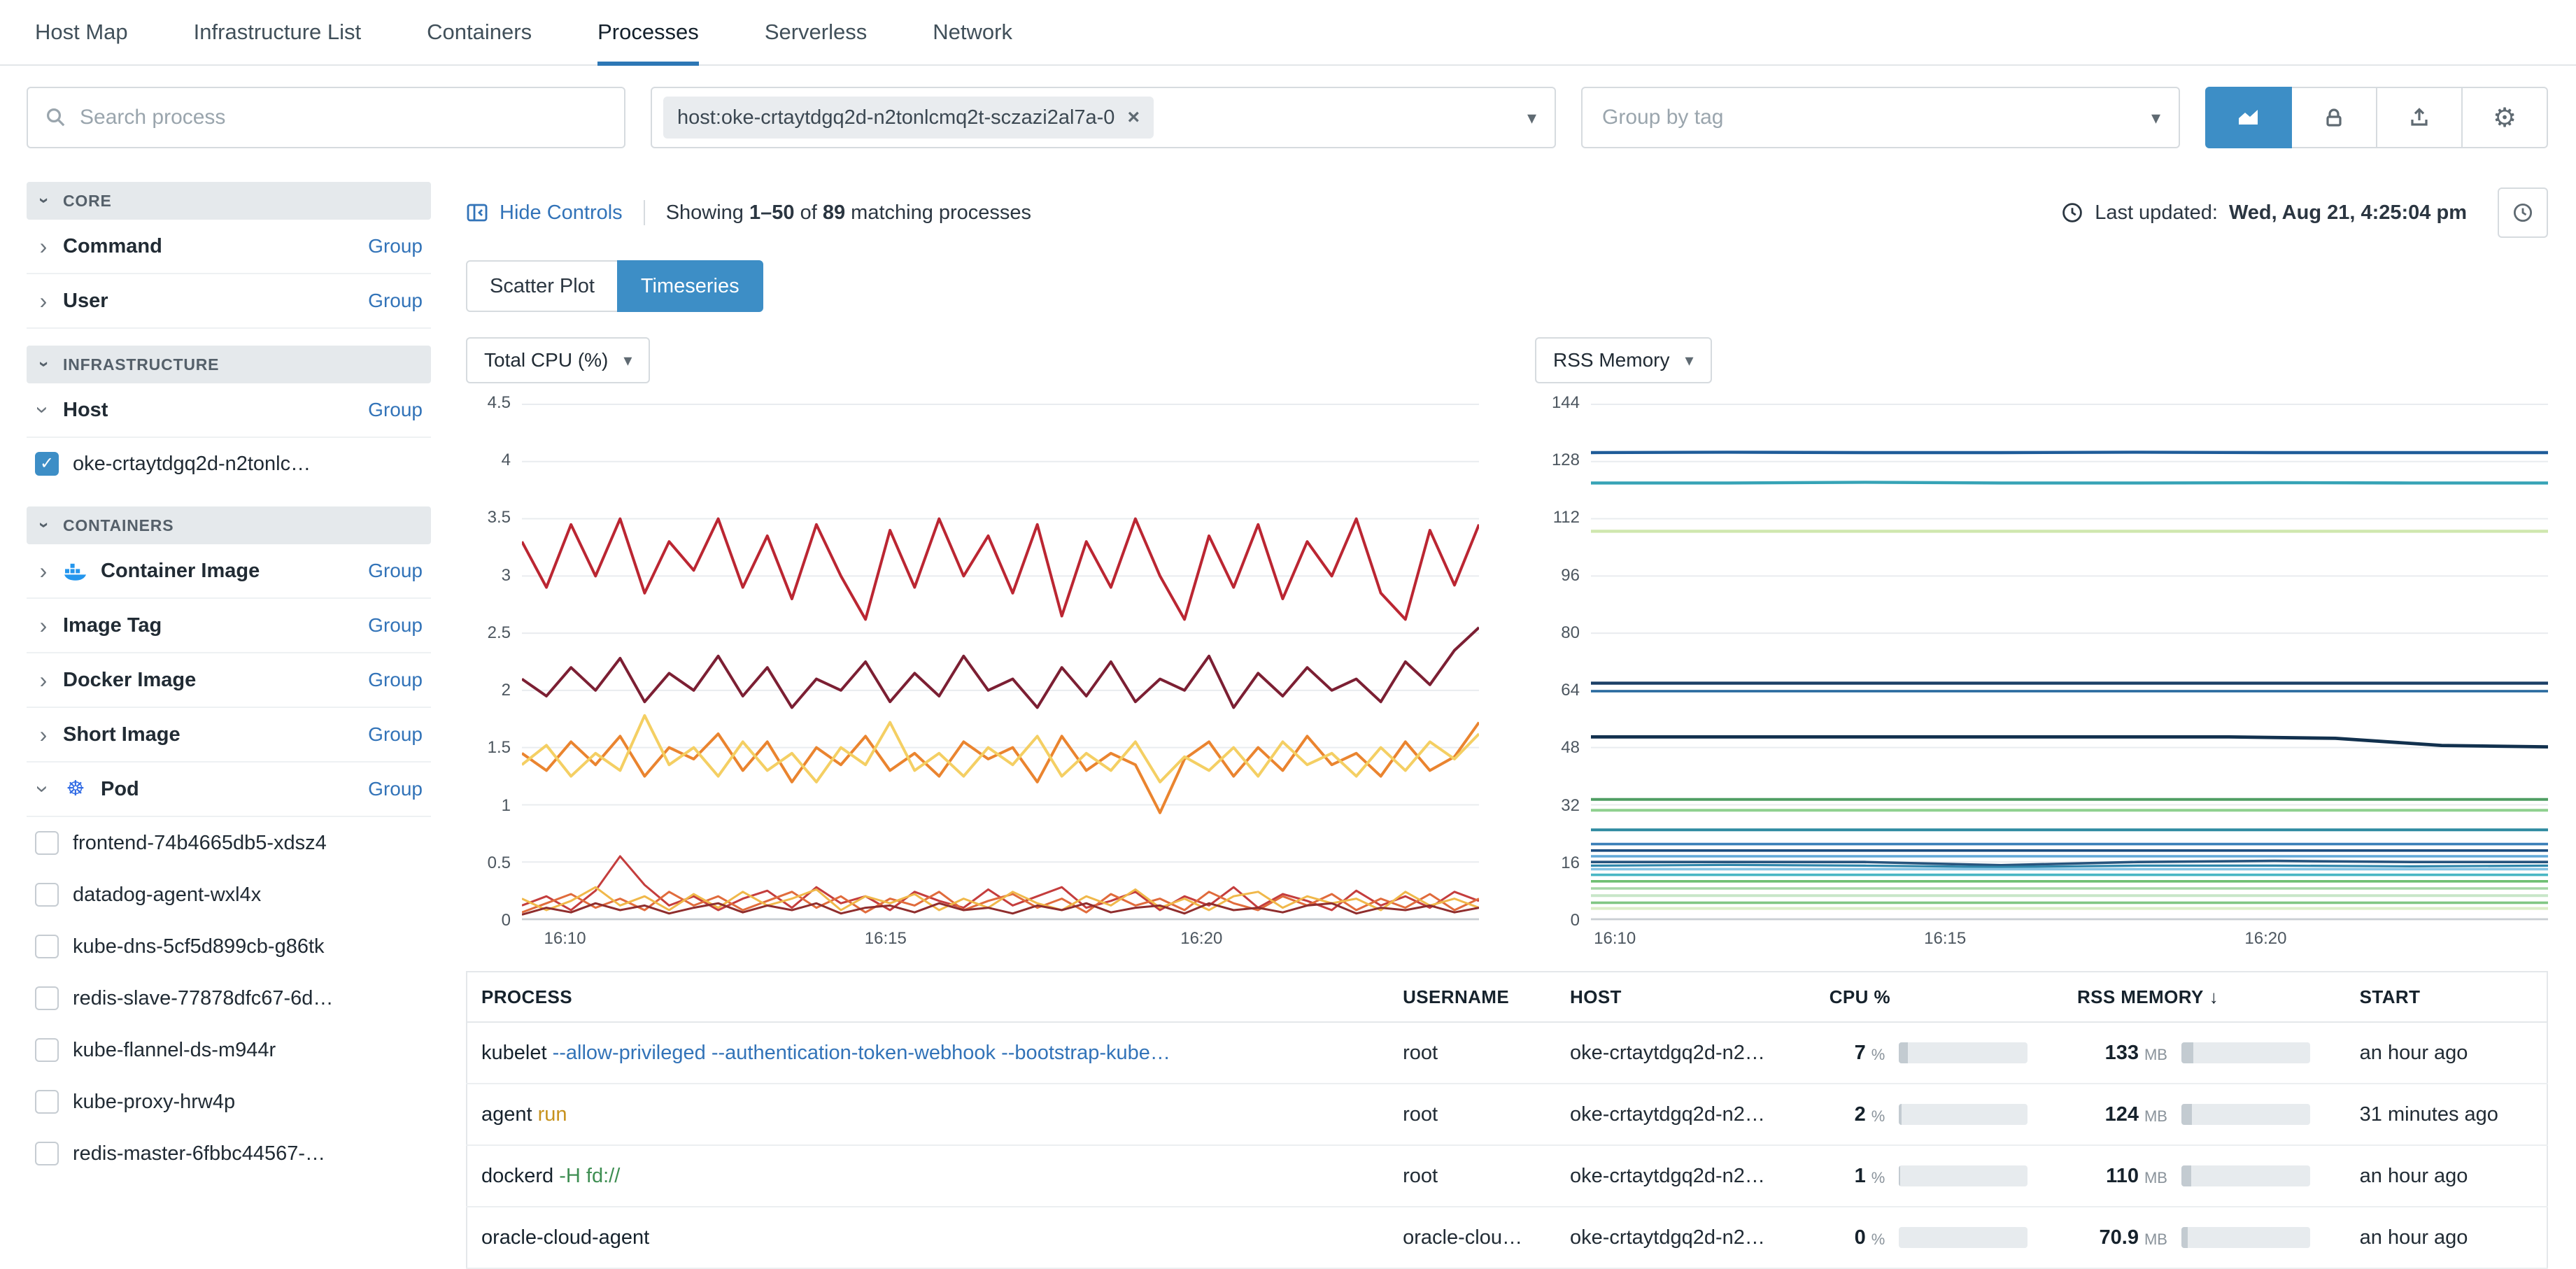 The image size is (2576, 1269). What do you see at coordinates (2419, 118) in the screenshot?
I see `export-button` at bounding box center [2419, 118].